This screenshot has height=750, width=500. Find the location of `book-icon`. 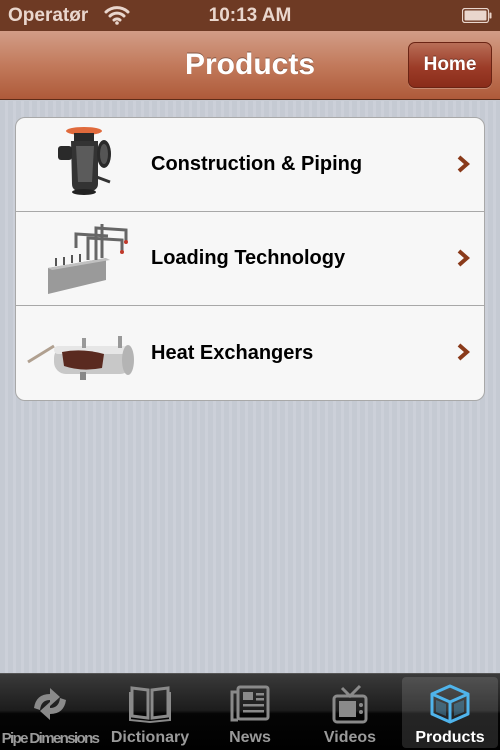

book-icon is located at coordinates (150, 705).